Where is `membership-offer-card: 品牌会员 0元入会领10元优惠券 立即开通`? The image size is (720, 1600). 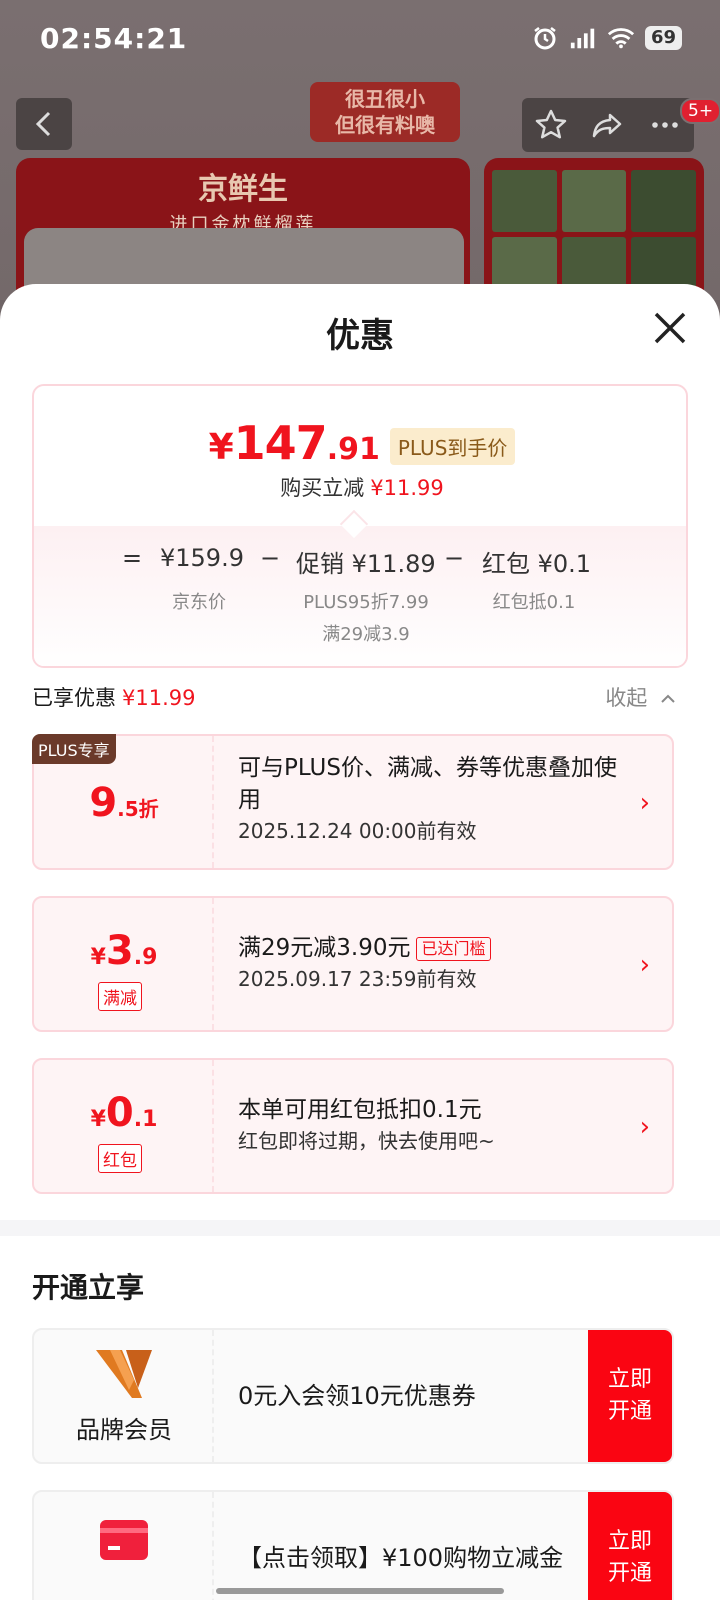
membership-offer-card: 品牌会员 0元入会领10元优惠券 立即开通 is located at coordinates (353, 1396).